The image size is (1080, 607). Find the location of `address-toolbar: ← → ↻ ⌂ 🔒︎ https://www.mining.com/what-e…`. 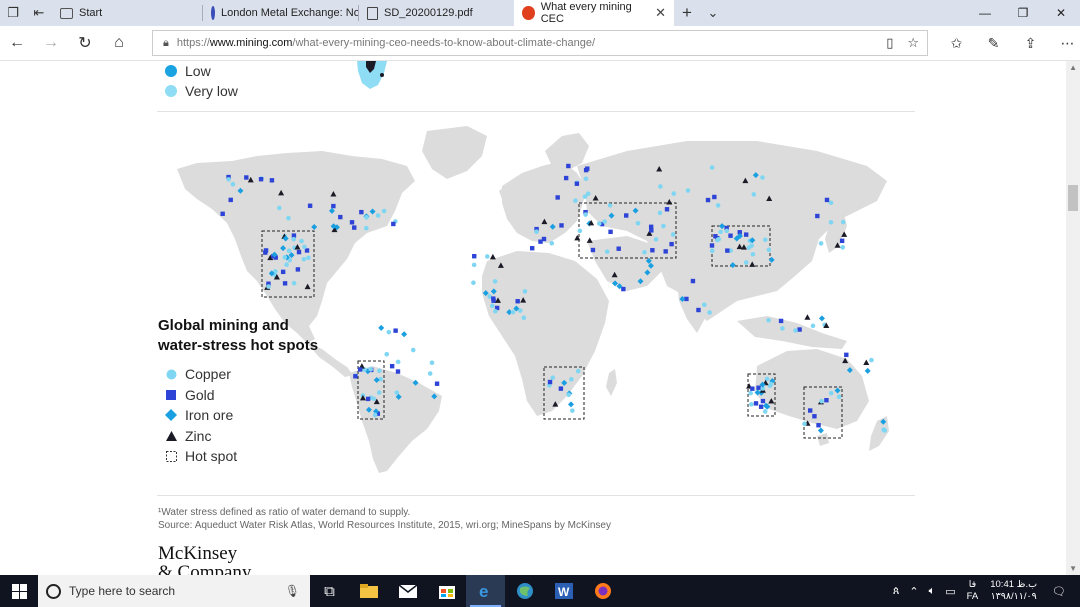

address-toolbar: ← → ↻ ⌂ 🔒︎ https://www.mining.com/what-e… is located at coordinates (540, 43).